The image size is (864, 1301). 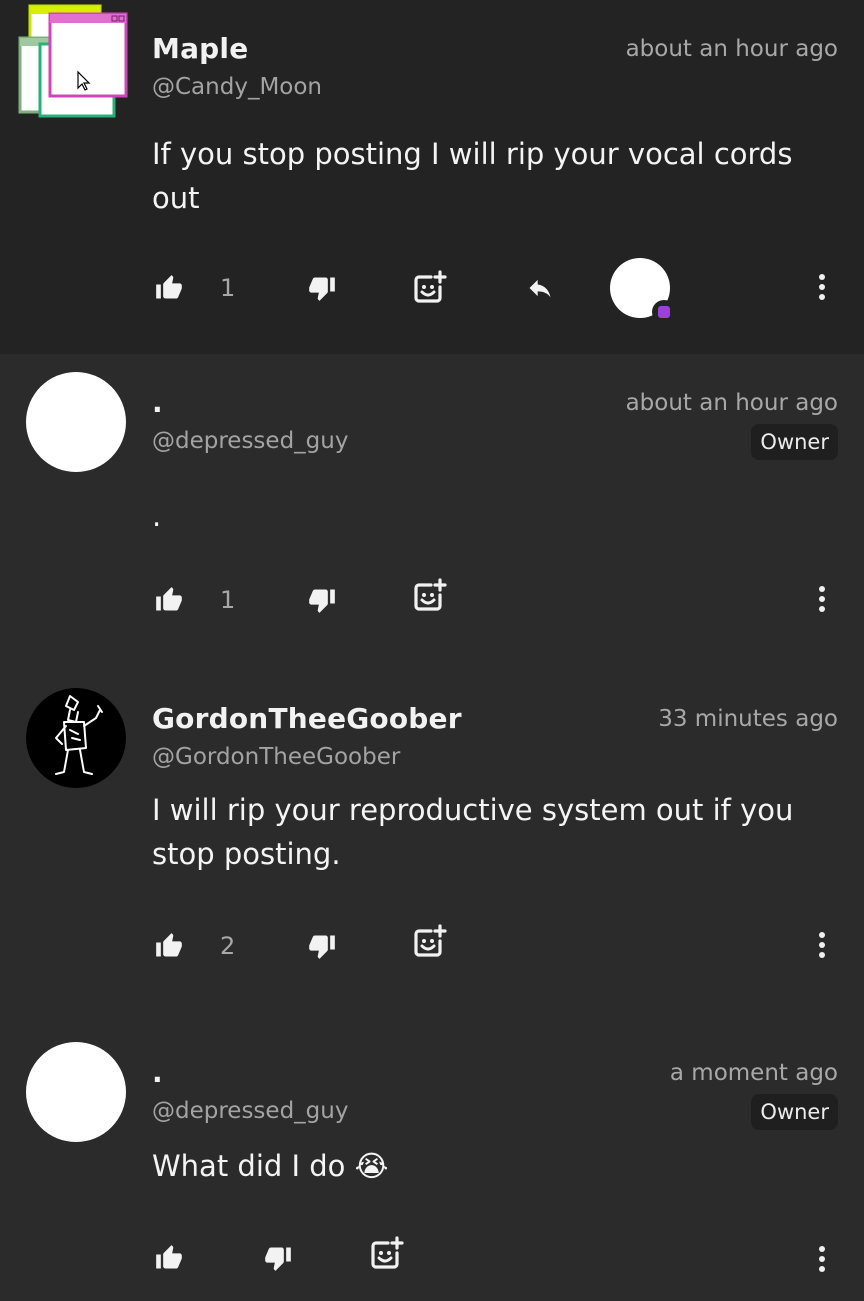 I want to click on retro-windows-avatar-icon, so click(x=73, y=61).